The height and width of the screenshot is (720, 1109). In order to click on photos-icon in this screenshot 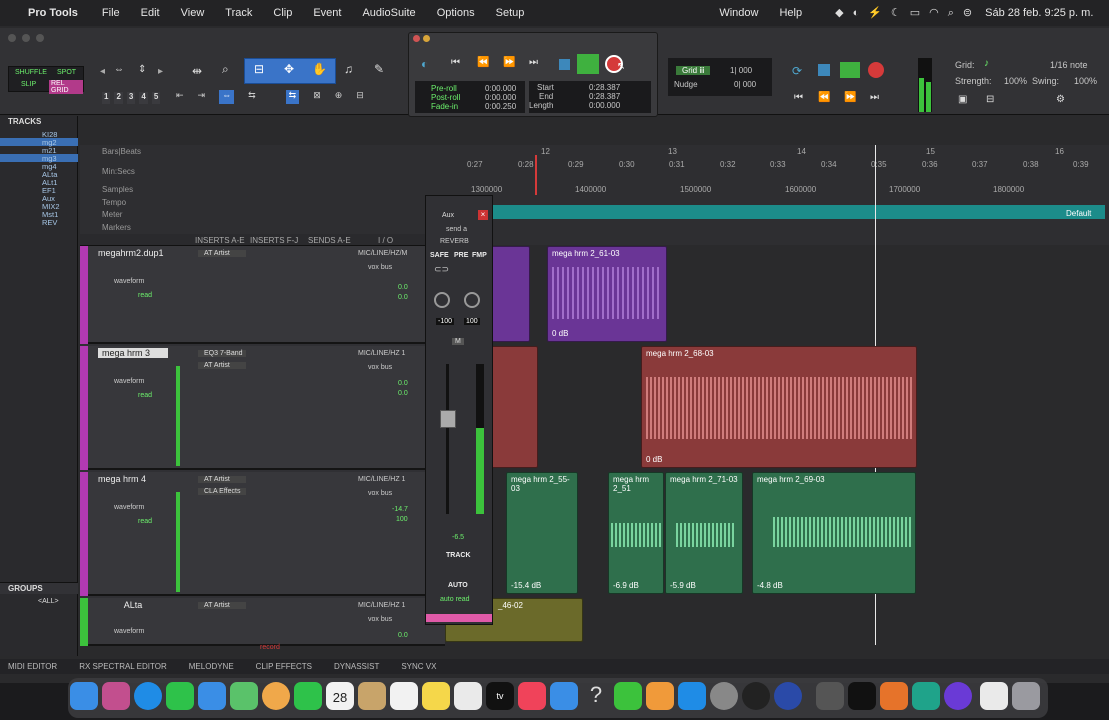, I will do `click(276, 696)`.